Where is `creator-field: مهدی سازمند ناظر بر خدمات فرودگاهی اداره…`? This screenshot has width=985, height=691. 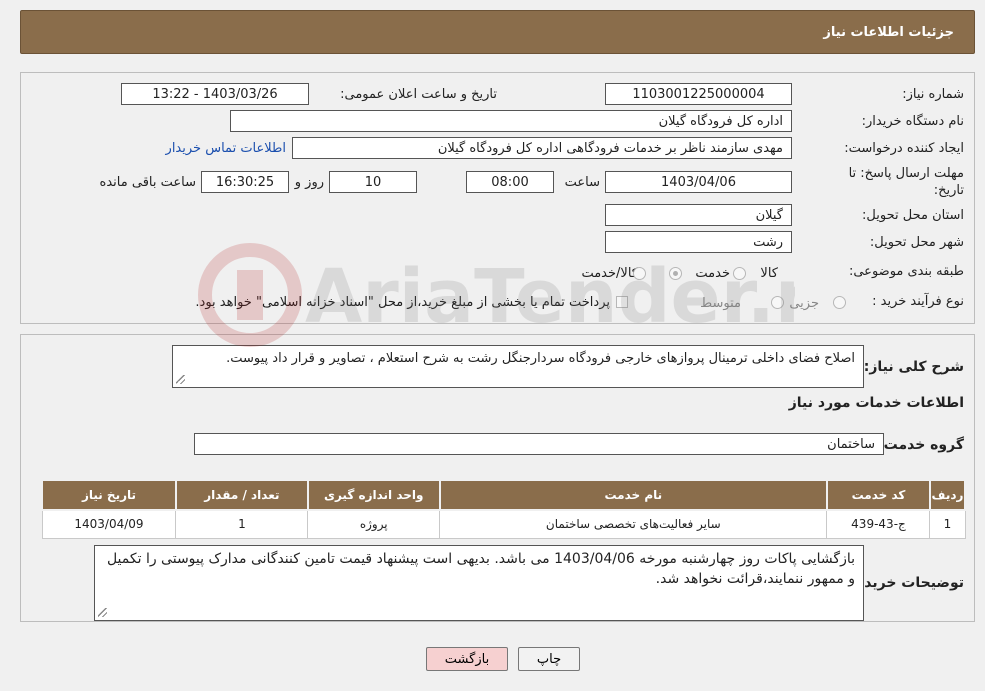
creator-field: مهدی سازمند ناظر بر خدمات فرودگاهی اداره… is located at coordinates (542, 148).